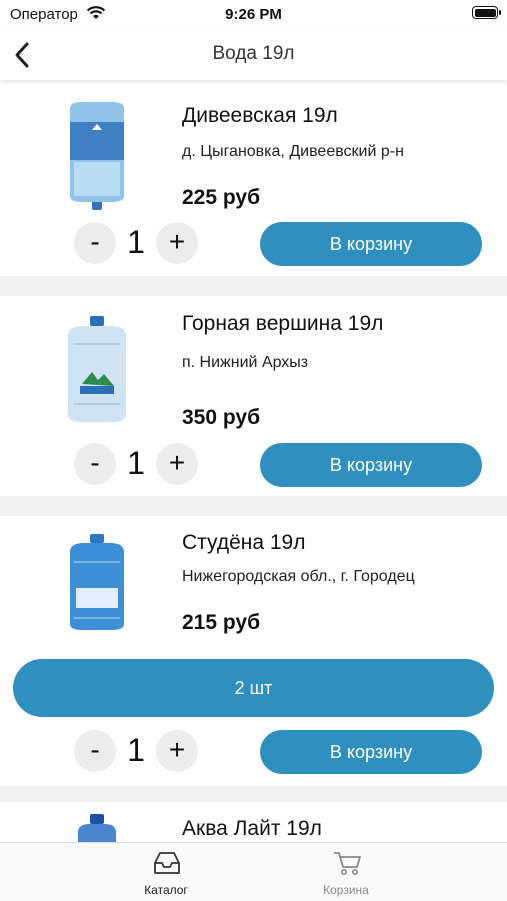 This screenshot has width=507, height=901. What do you see at coordinates (167, 863) in the screenshot?
I see `inbox-icon` at bounding box center [167, 863].